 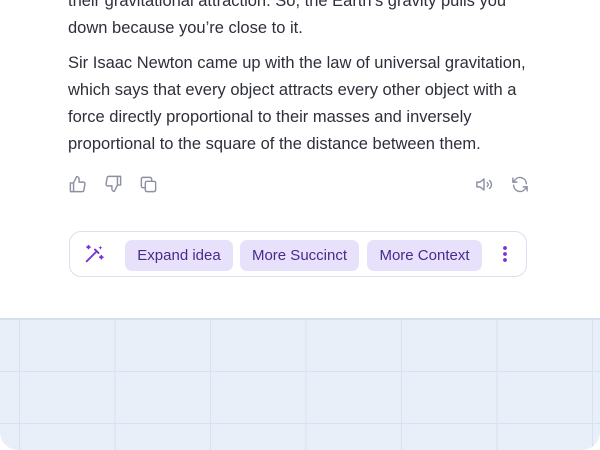 What do you see at coordinates (505, 254) in the screenshot?
I see `more-vertical-icon` at bounding box center [505, 254].